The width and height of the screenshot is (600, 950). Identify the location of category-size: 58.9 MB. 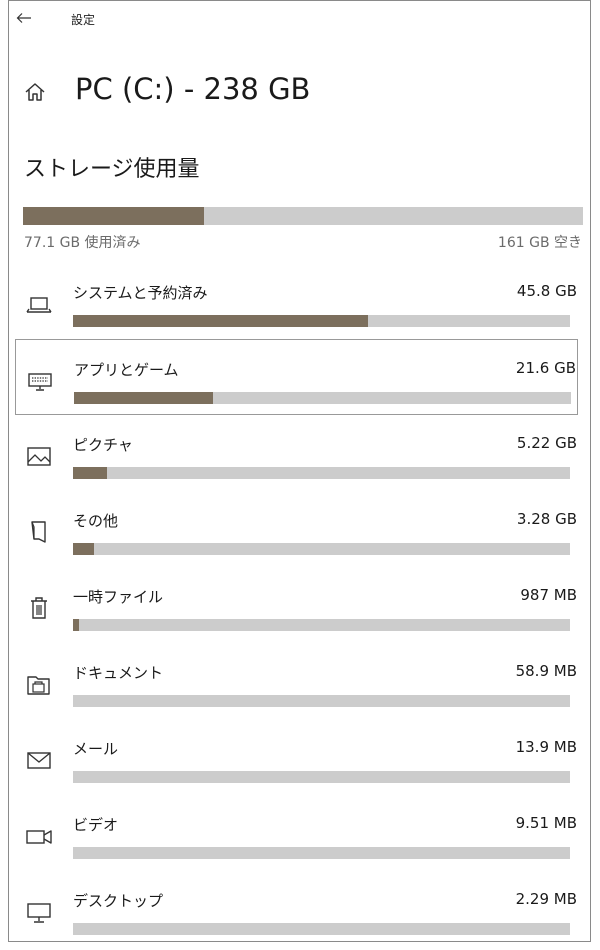
(546, 671).